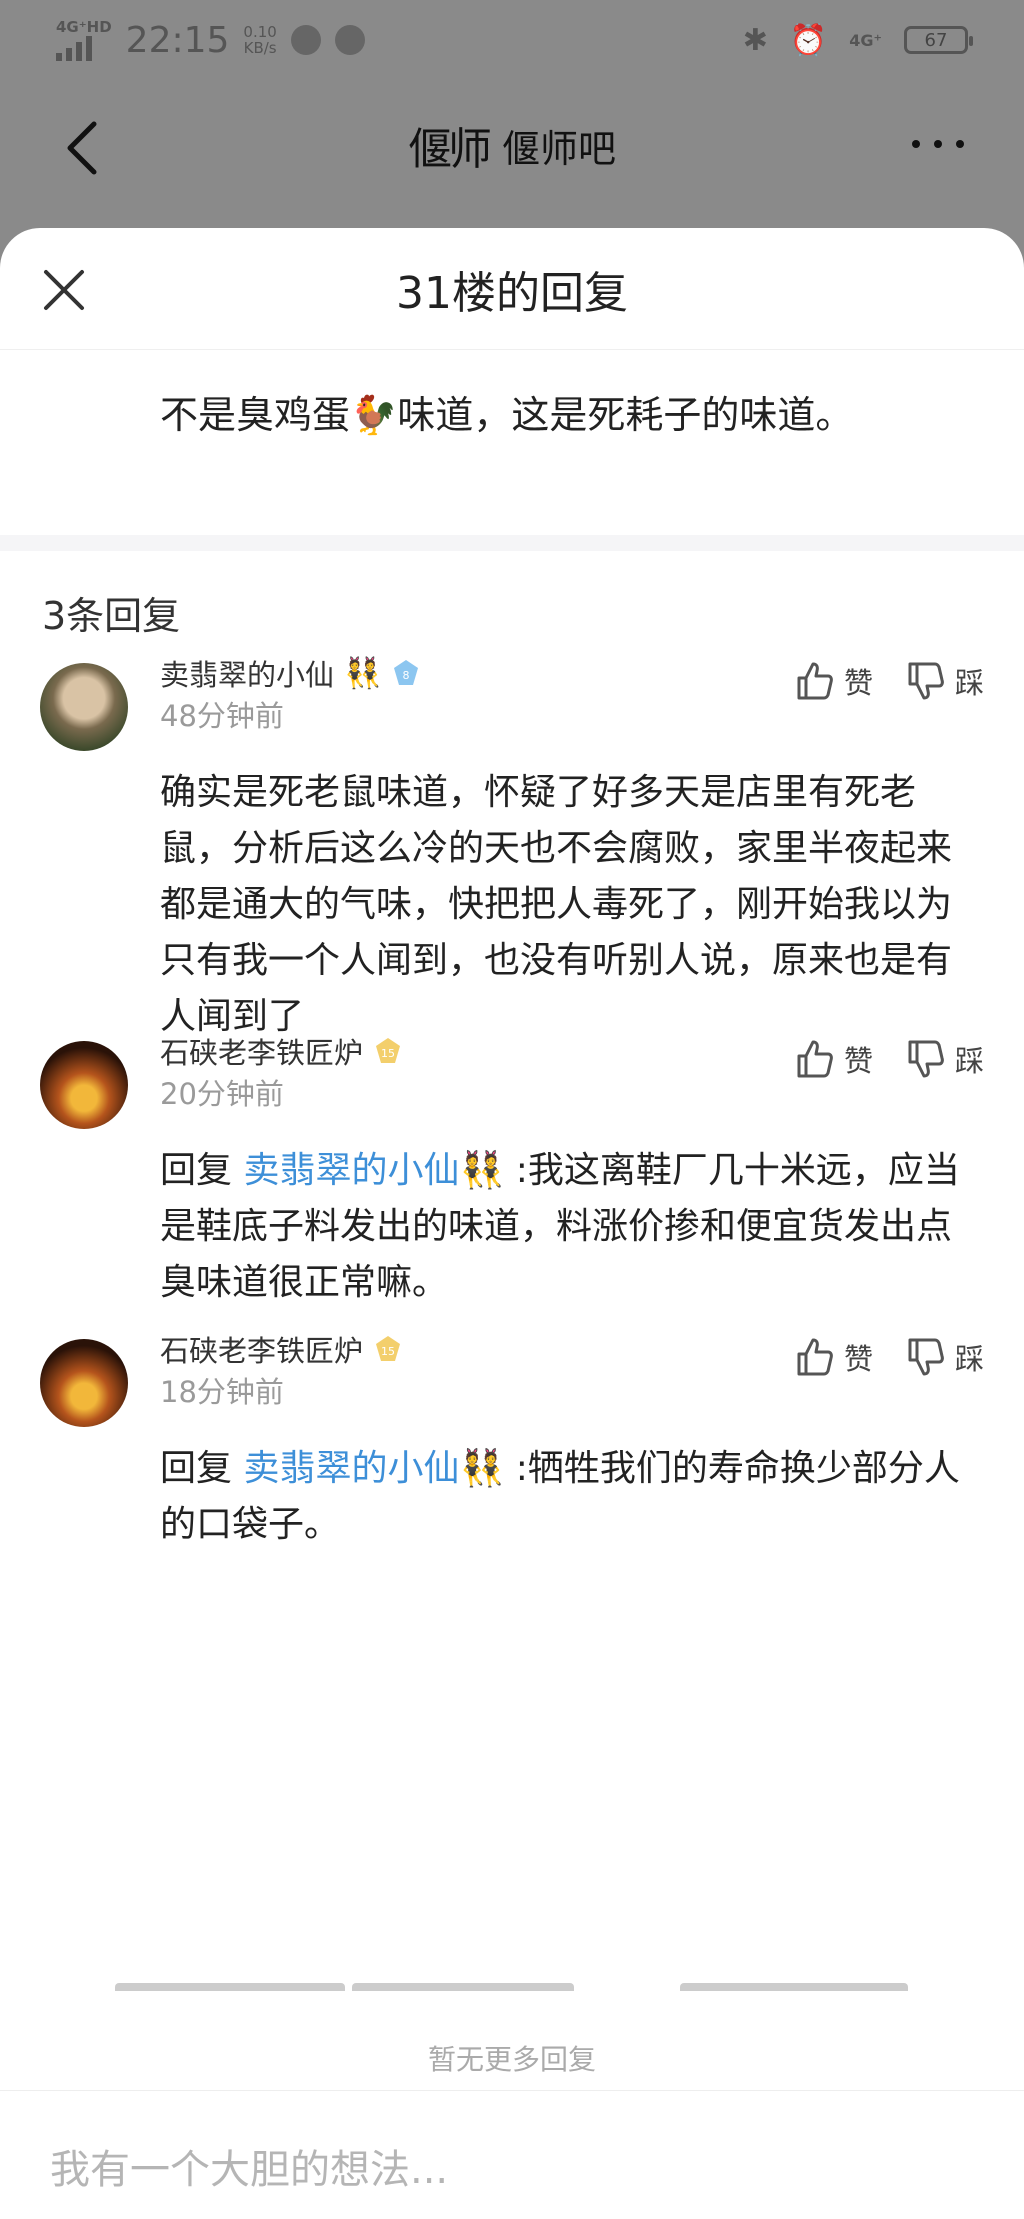 The image size is (1024, 2219). I want to click on close-icon, so click(64, 290).